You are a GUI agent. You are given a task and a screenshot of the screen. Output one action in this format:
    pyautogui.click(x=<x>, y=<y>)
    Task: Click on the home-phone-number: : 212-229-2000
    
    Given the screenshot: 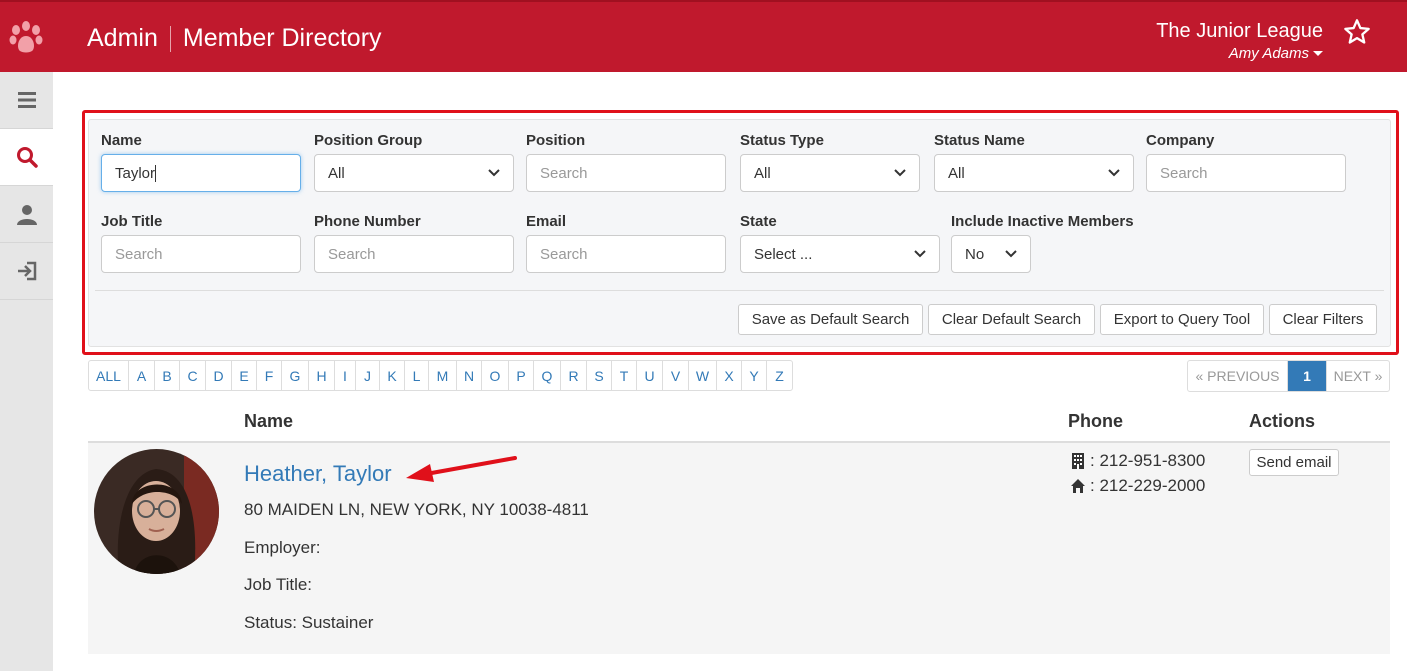 What is the action you would take?
    pyautogui.click(x=1148, y=485)
    